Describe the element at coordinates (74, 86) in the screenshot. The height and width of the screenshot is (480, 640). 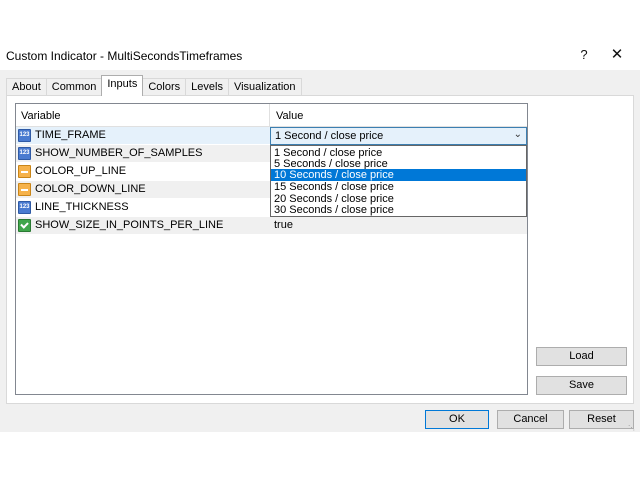
I see `tab-common: Common` at that location.